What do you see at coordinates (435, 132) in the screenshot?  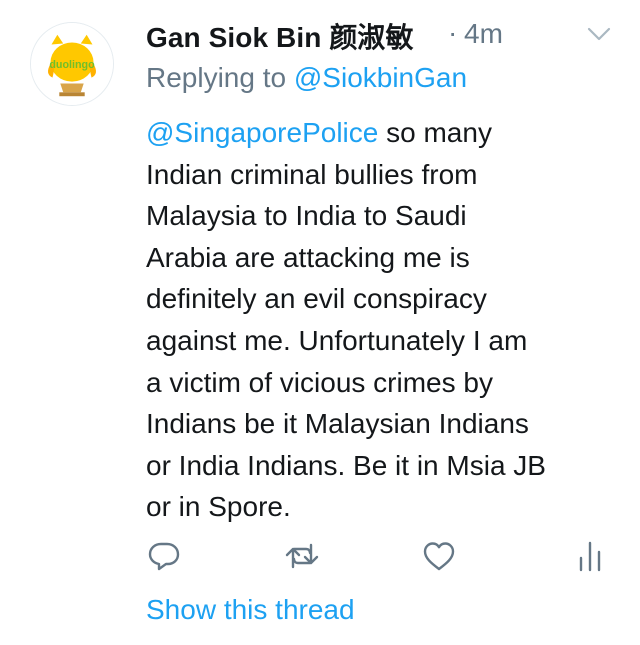 I see `tweet-line-text: so many` at bounding box center [435, 132].